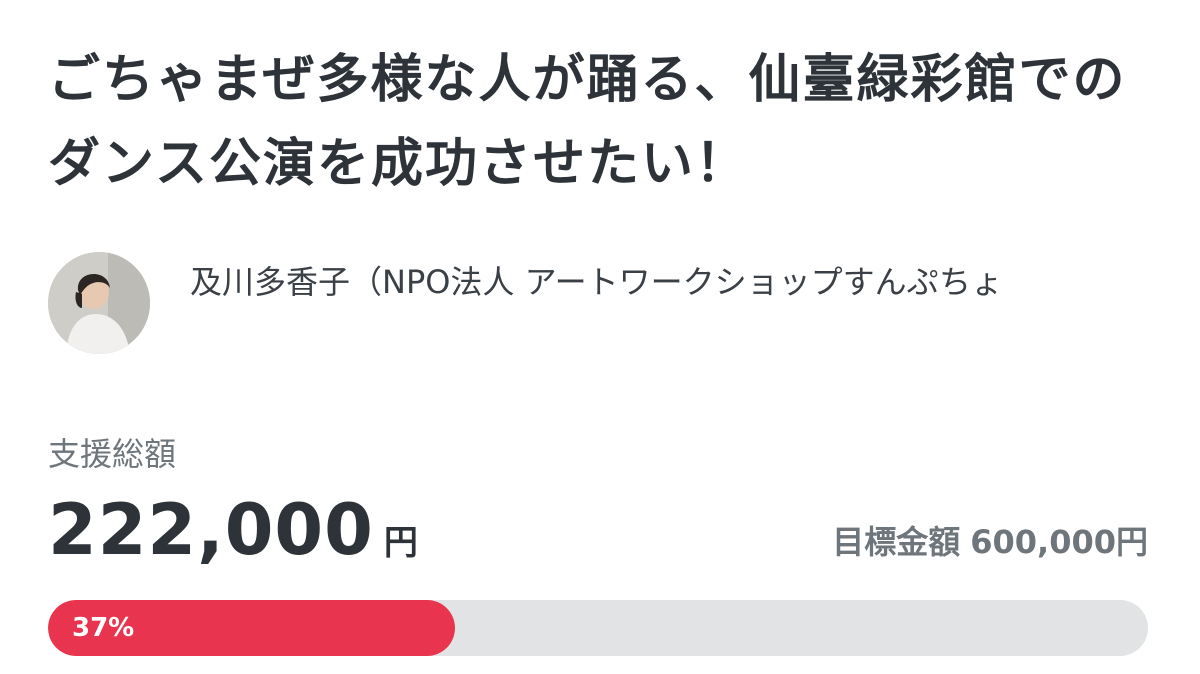 This screenshot has height=674, width=1200. What do you see at coordinates (1059, 542) in the screenshot?
I see `goal-value: 600,000円` at bounding box center [1059, 542].